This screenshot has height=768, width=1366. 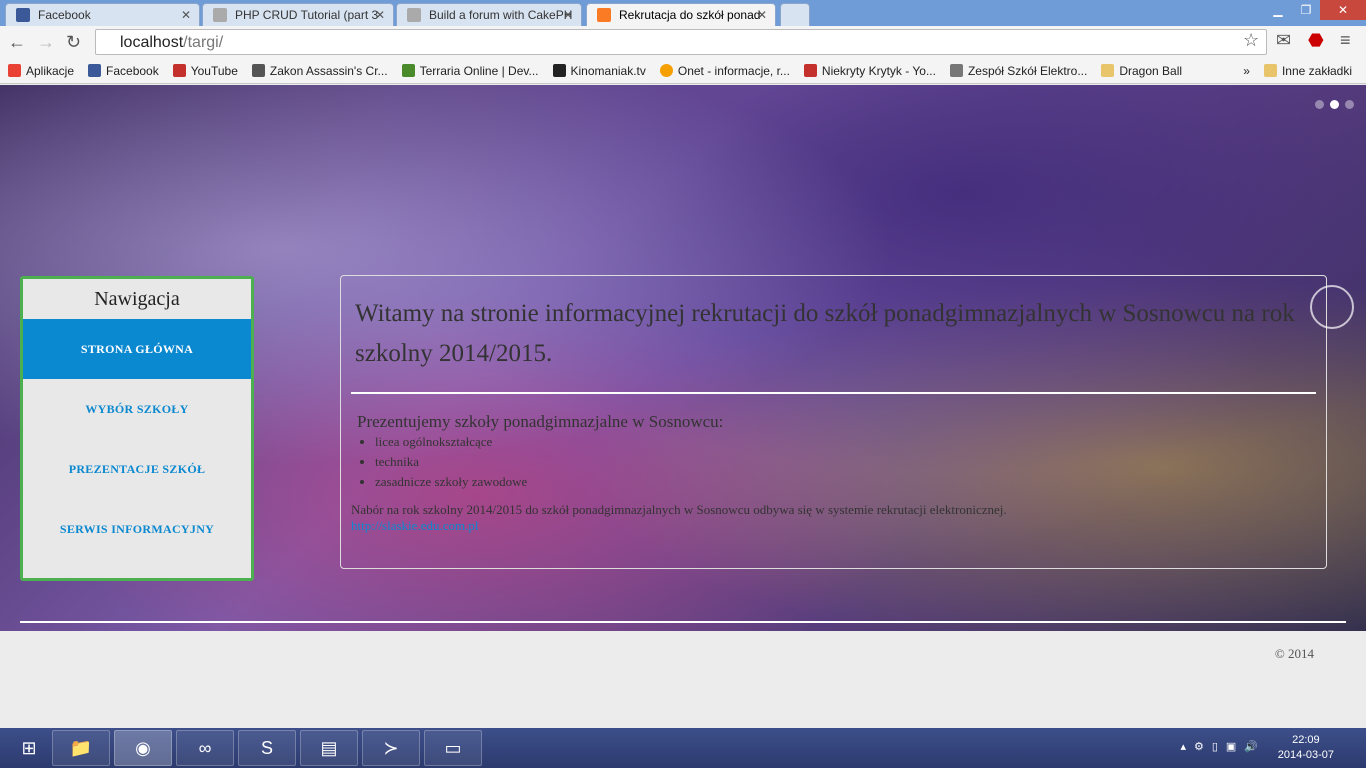 I want to click on carousel-indicators, so click(x=1334, y=104).